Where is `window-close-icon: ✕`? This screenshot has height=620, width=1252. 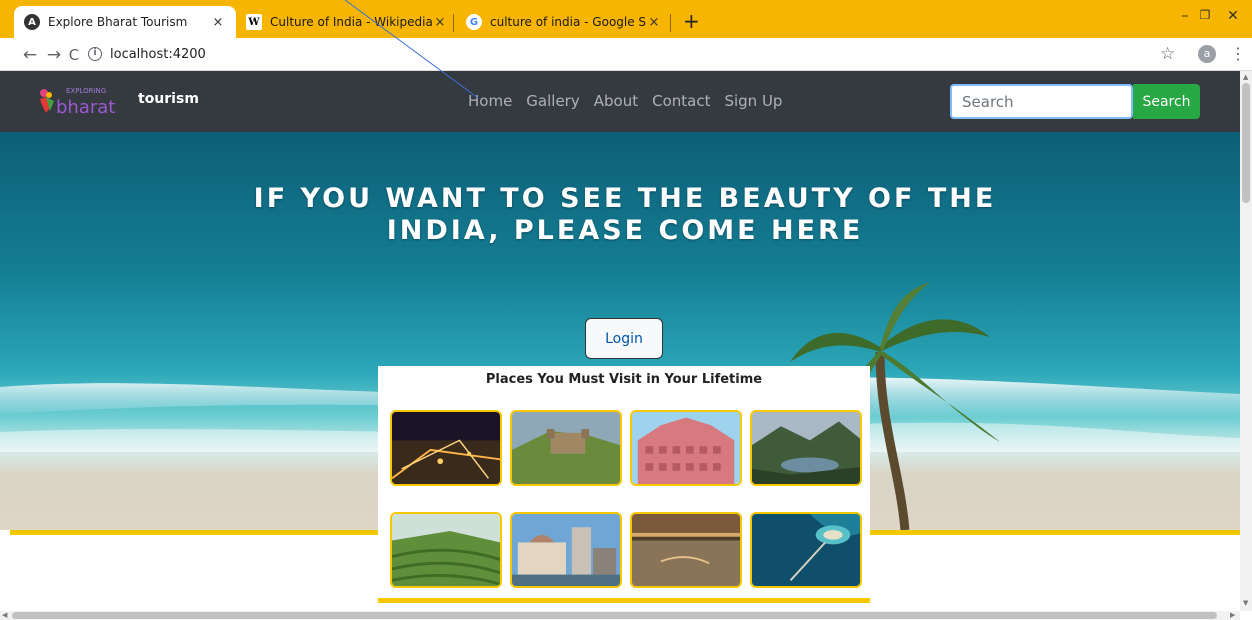 window-close-icon: ✕ is located at coordinates (1233, 16).